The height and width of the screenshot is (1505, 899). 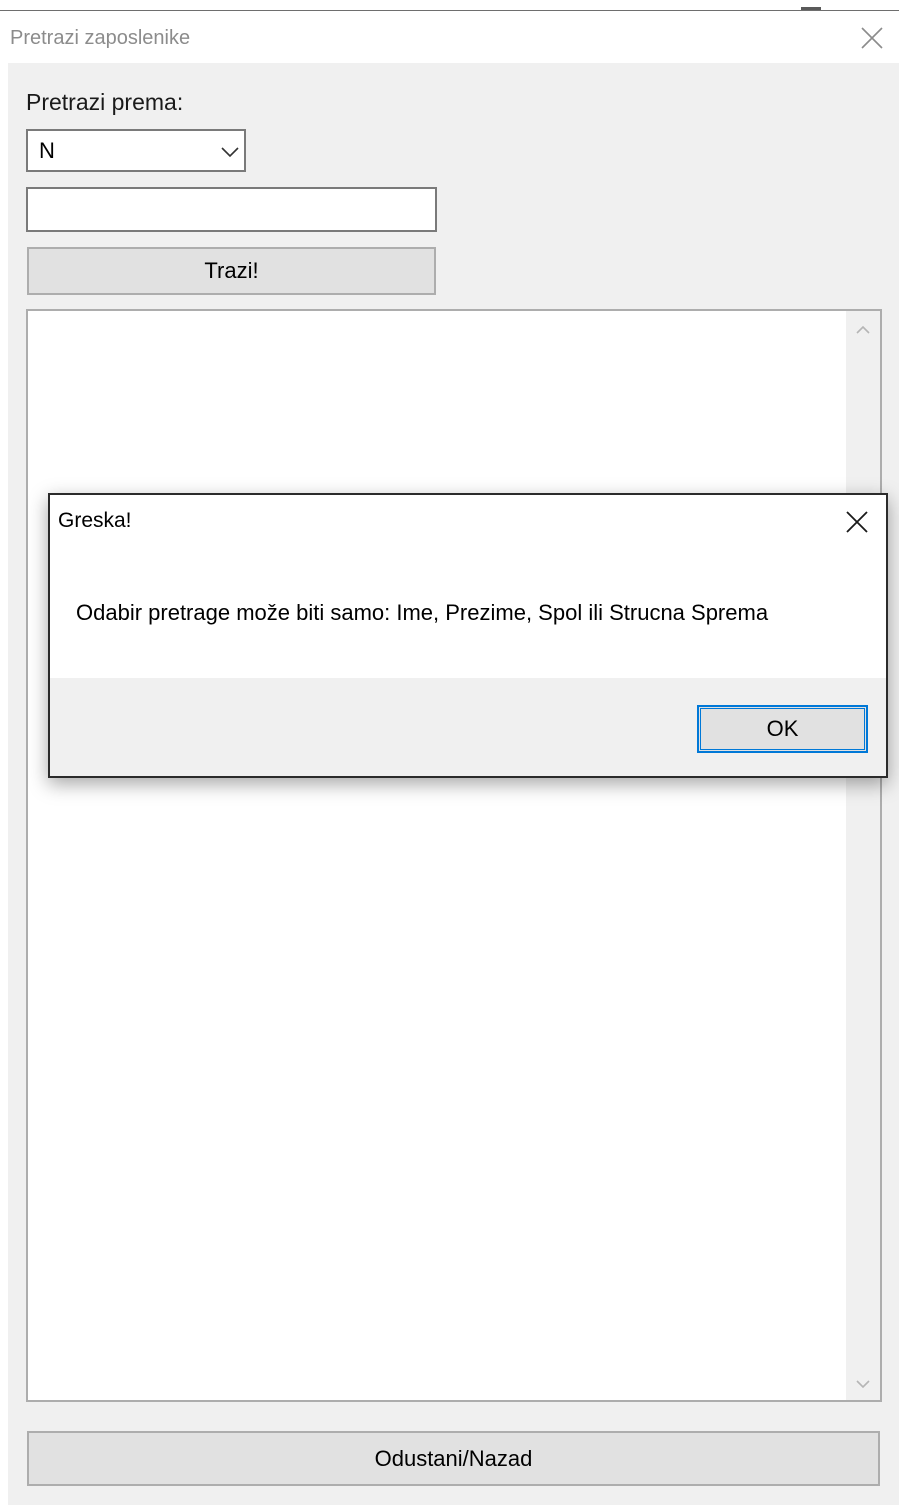 What do you see at coordinates (863, 330) in the screenshot?
I see `scroll-up-arrow-icon` at bounding box center [863, 330].